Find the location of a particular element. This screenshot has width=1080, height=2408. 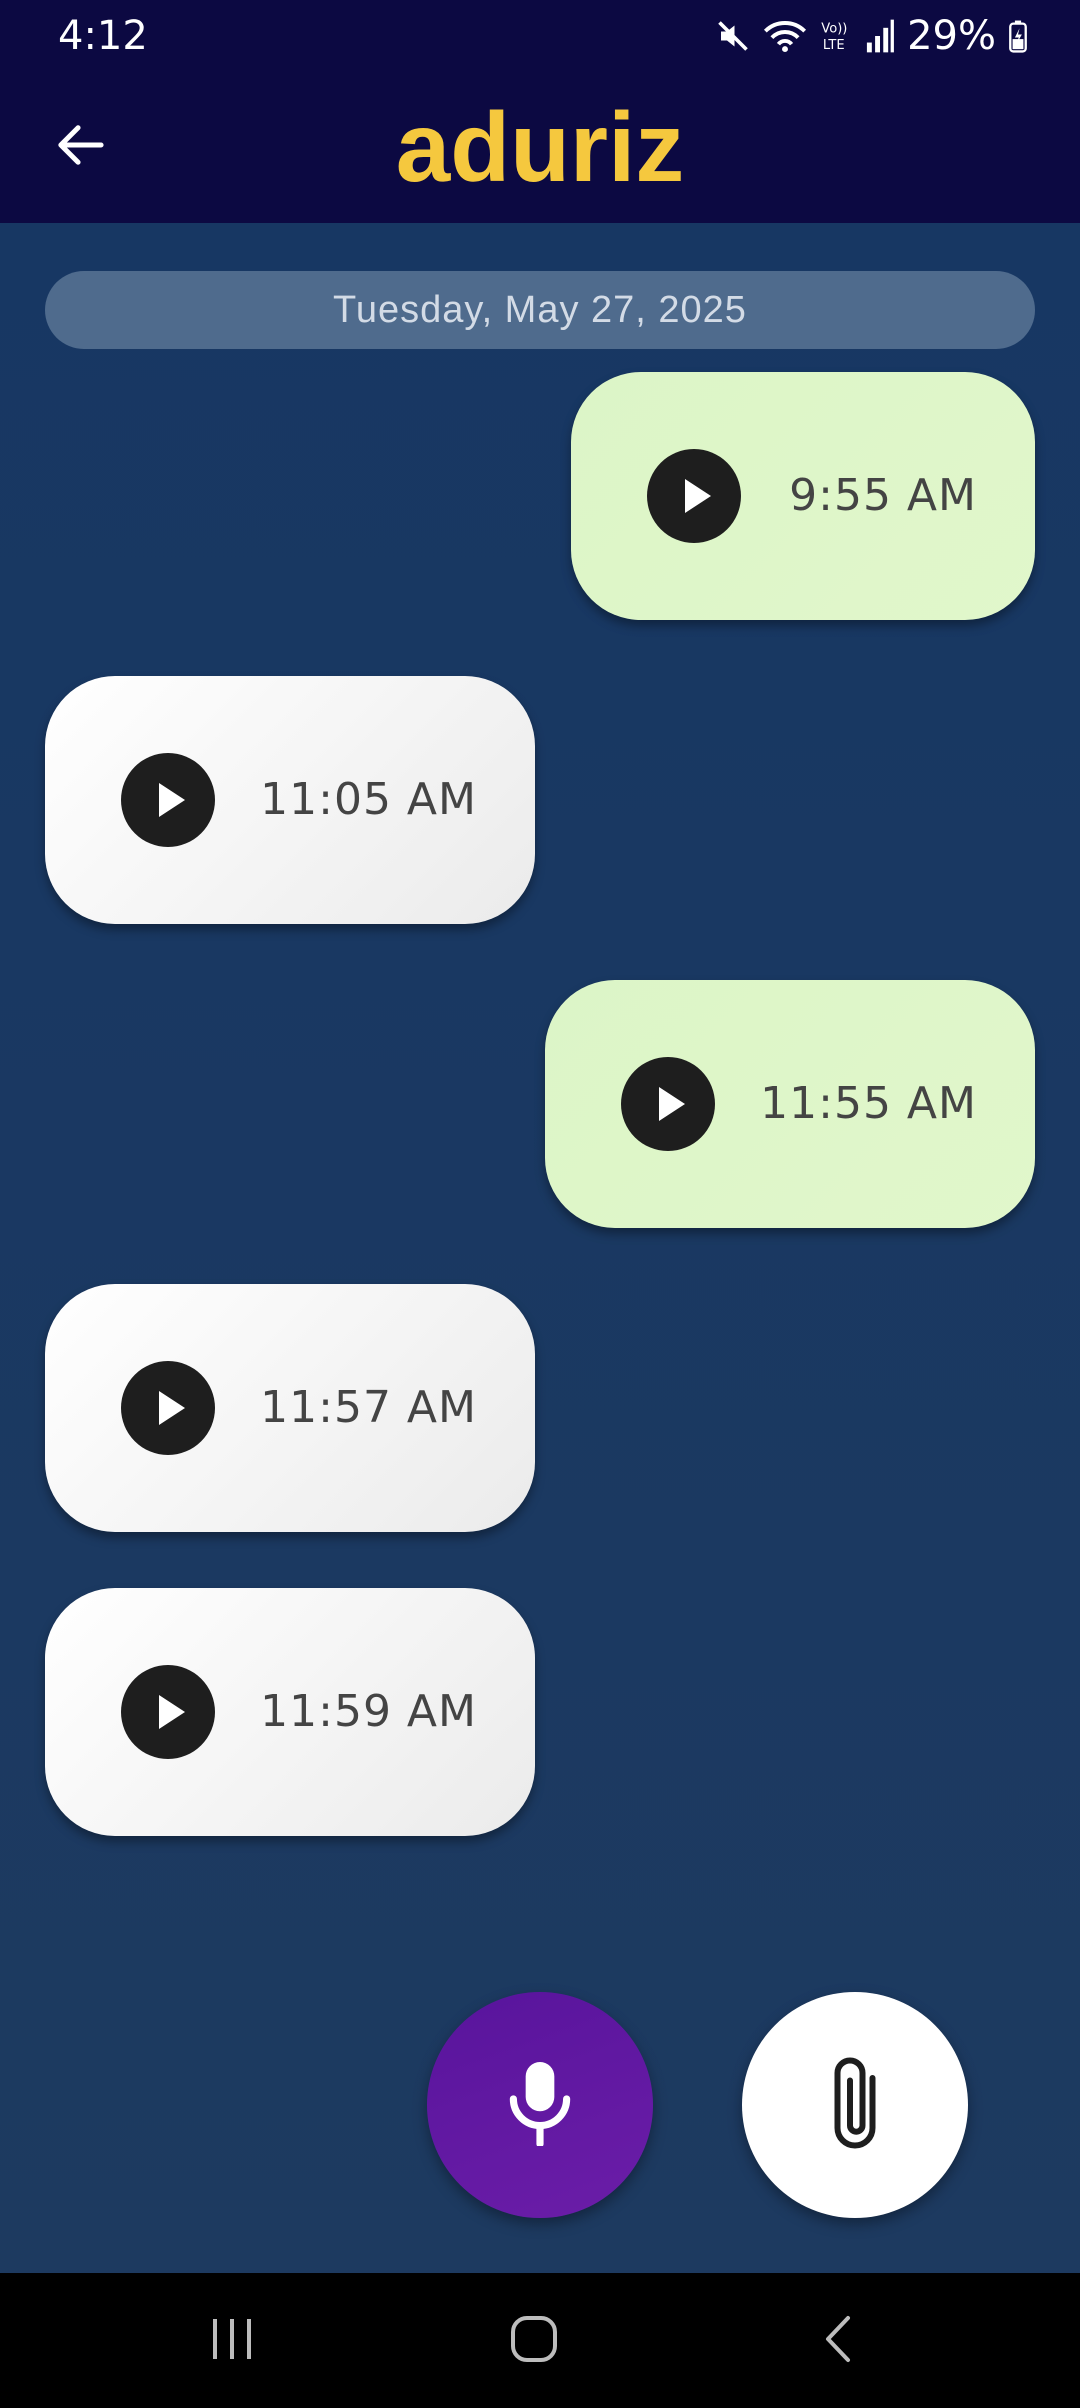

battery-percent: 29% is located at coordinates (951, 36).